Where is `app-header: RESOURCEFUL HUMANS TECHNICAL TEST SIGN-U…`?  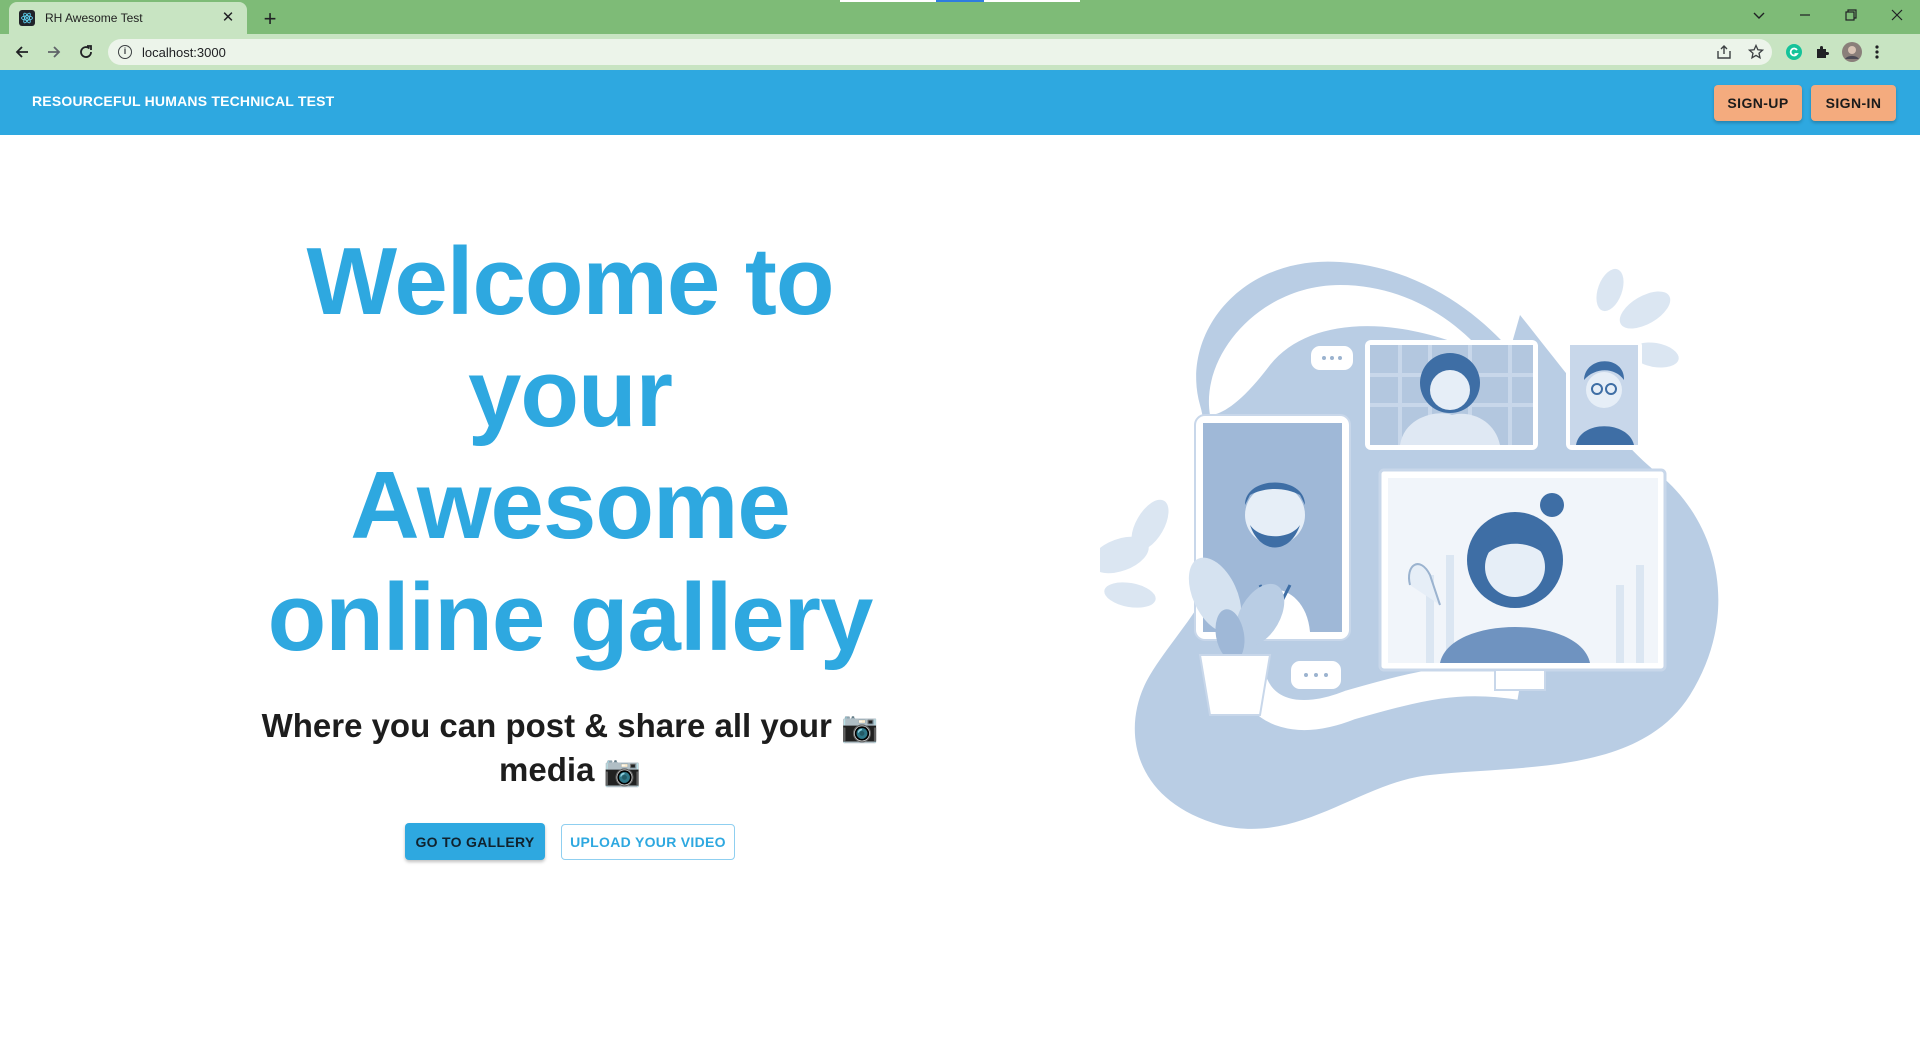 app-header: RESOURCEFUL HUMANS TECHNICAL TEST SIGN-U… is located at coordinates (960, 102).